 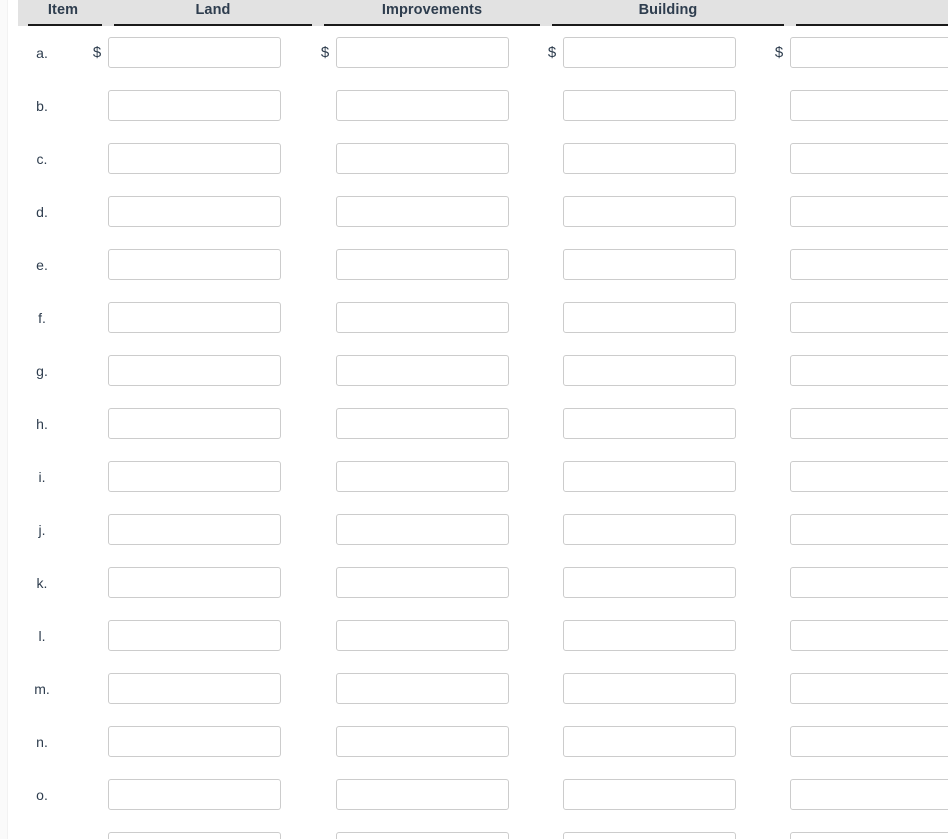 What do you see at coordinates (649, 211) in the screenshot?
I see `amount-input-building-row-d` at bounding box center [649, 211].